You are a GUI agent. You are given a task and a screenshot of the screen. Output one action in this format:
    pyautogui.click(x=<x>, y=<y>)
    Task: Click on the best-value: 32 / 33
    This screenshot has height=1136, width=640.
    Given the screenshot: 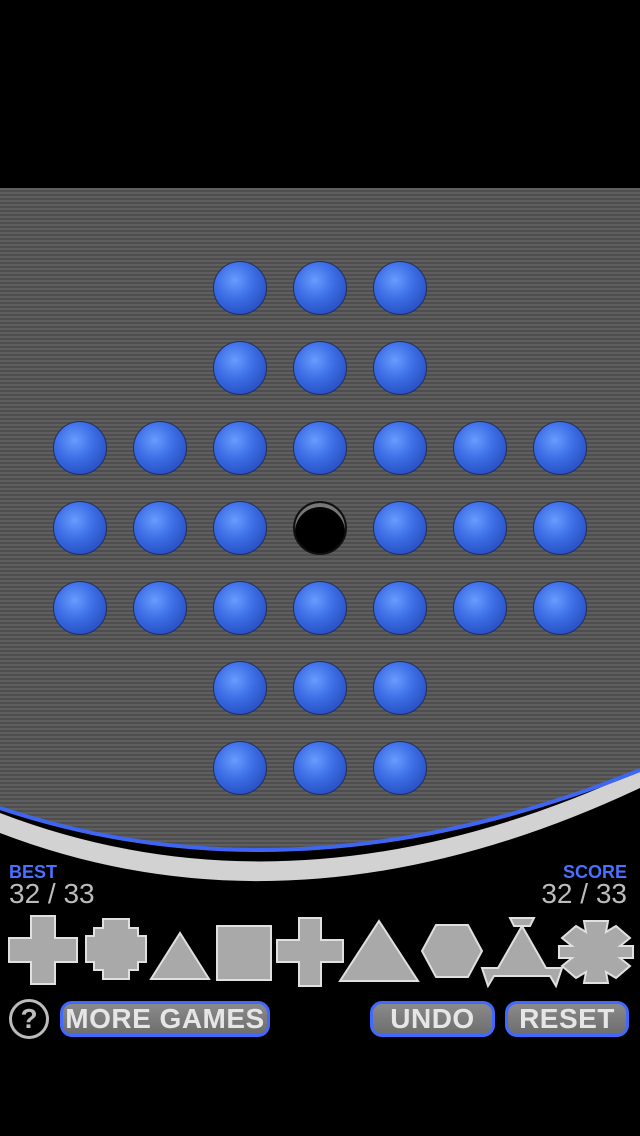 What is the action you would take?
    pyautogui.click(x=52, y=893)
    